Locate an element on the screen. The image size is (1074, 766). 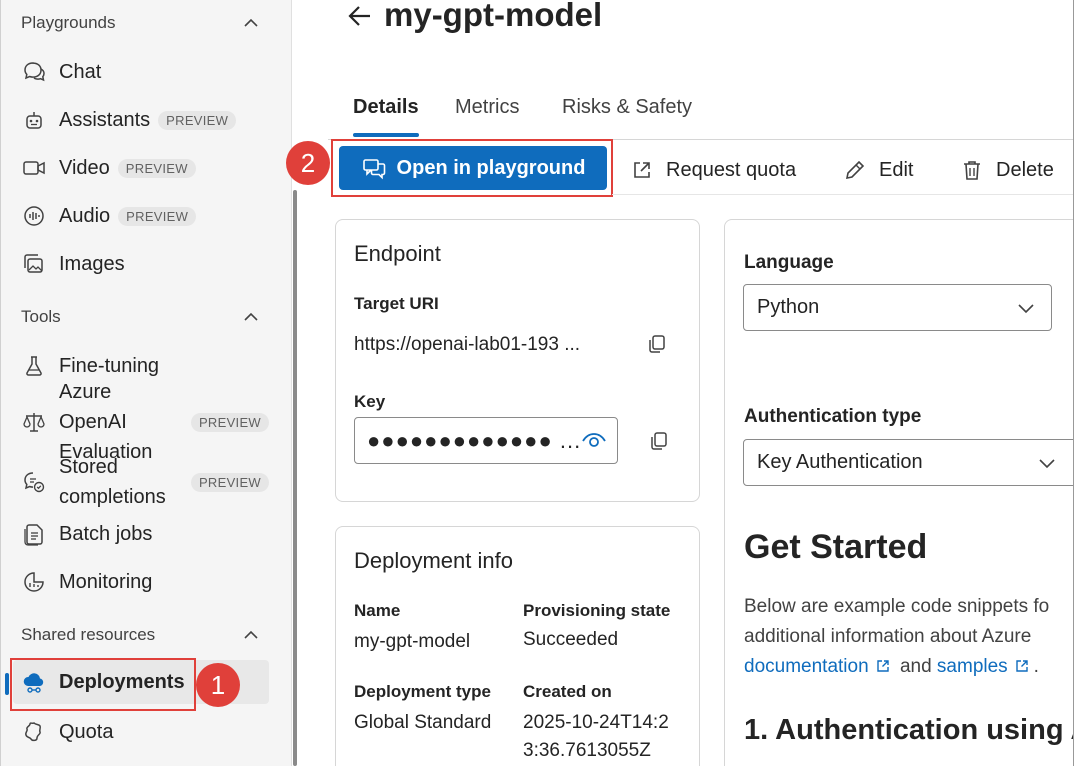
images-icon is located at coordinates (34, 264).